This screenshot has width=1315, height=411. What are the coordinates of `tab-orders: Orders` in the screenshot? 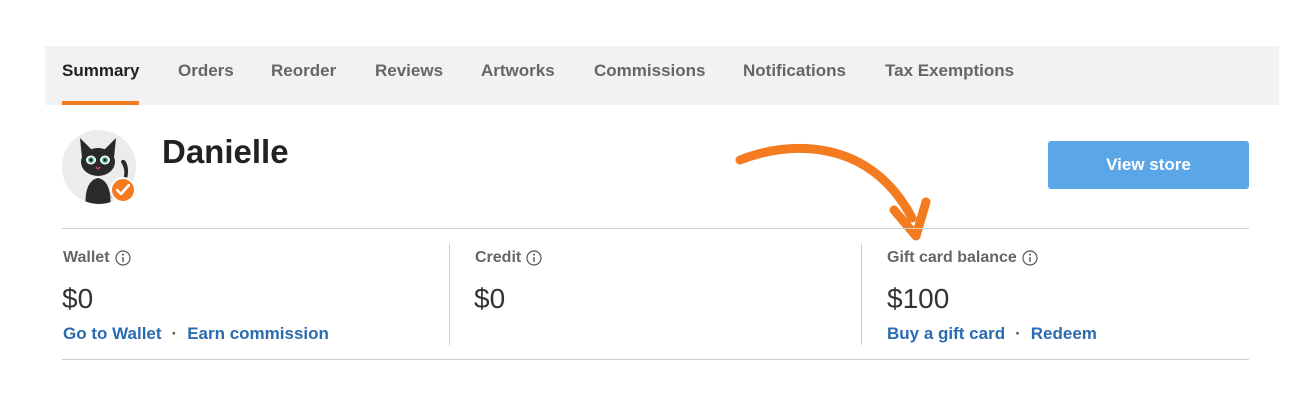 It's located at (206, 75).